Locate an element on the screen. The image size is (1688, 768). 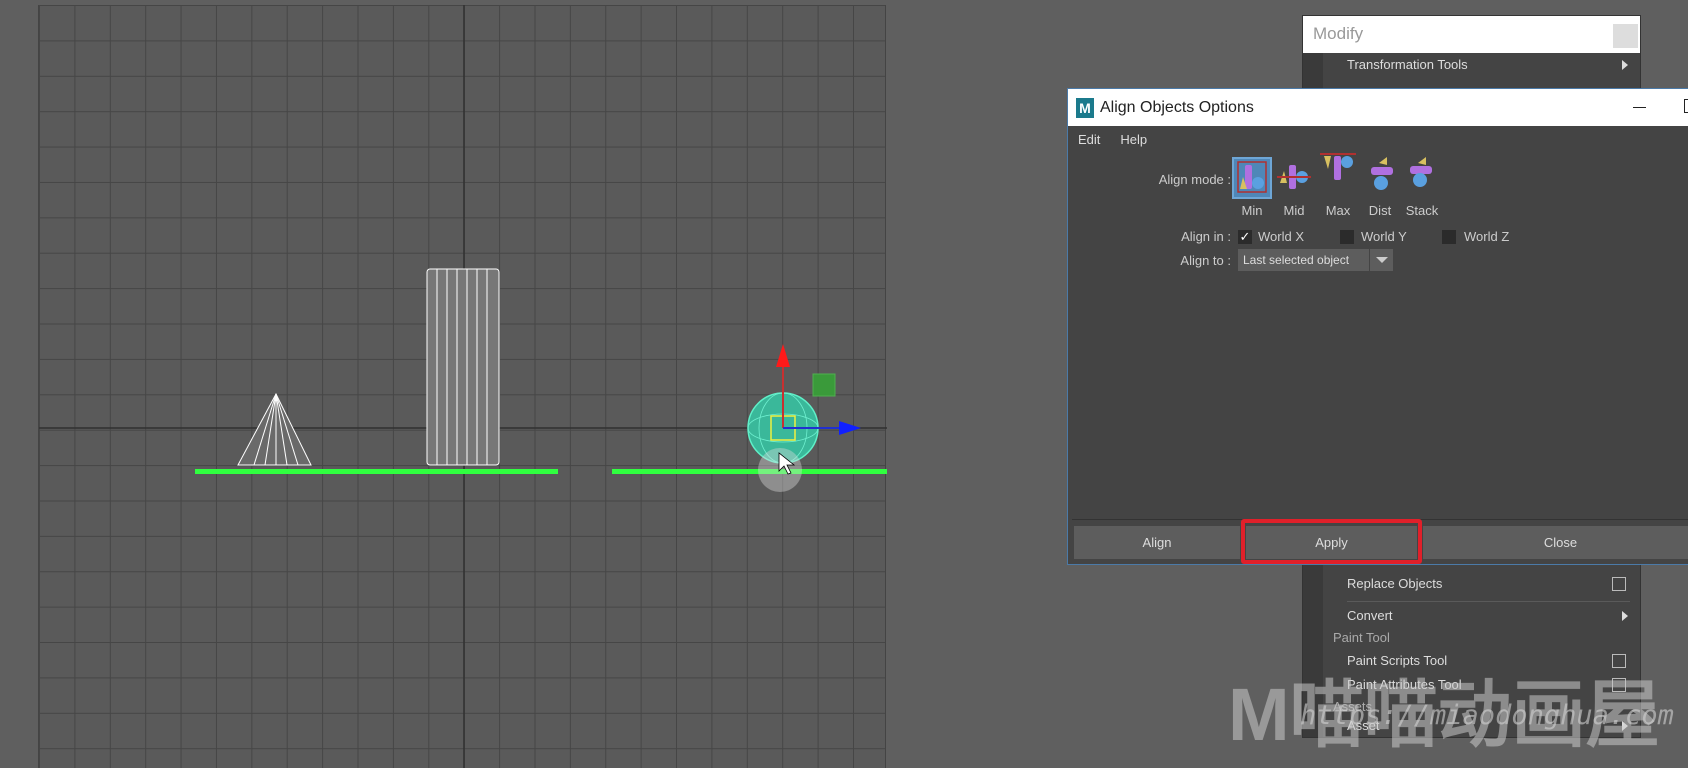
menu-help: Help is located at coordinates (1133, 139).